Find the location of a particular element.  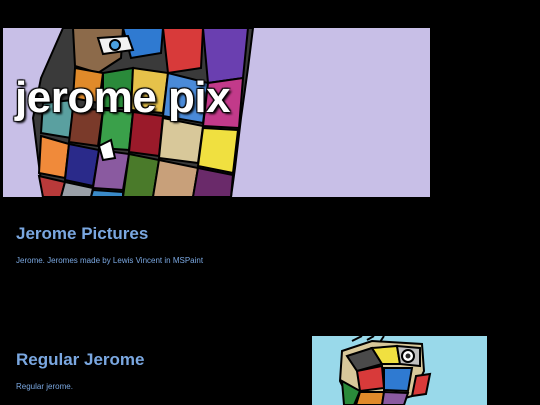

section-heading-regular-jerome: Regular Jerome is located at coordinates (80, 359).